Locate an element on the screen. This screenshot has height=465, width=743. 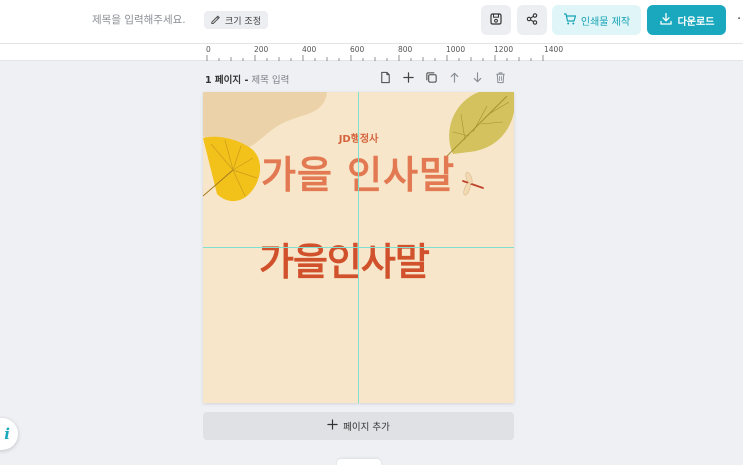
help-icon: i is located at coordinates (7, 434).